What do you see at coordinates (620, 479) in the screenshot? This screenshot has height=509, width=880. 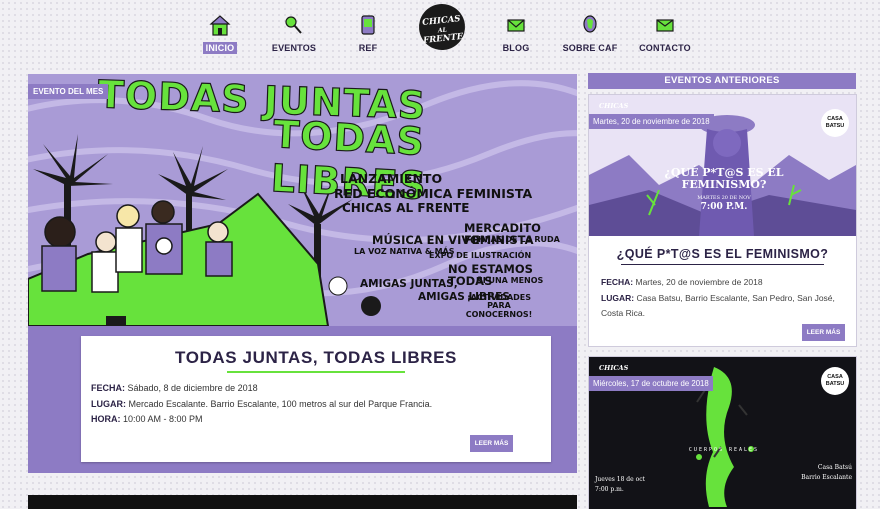 I see `poster-info: Jueves 18 de oct` at bounding box center [620, 479].